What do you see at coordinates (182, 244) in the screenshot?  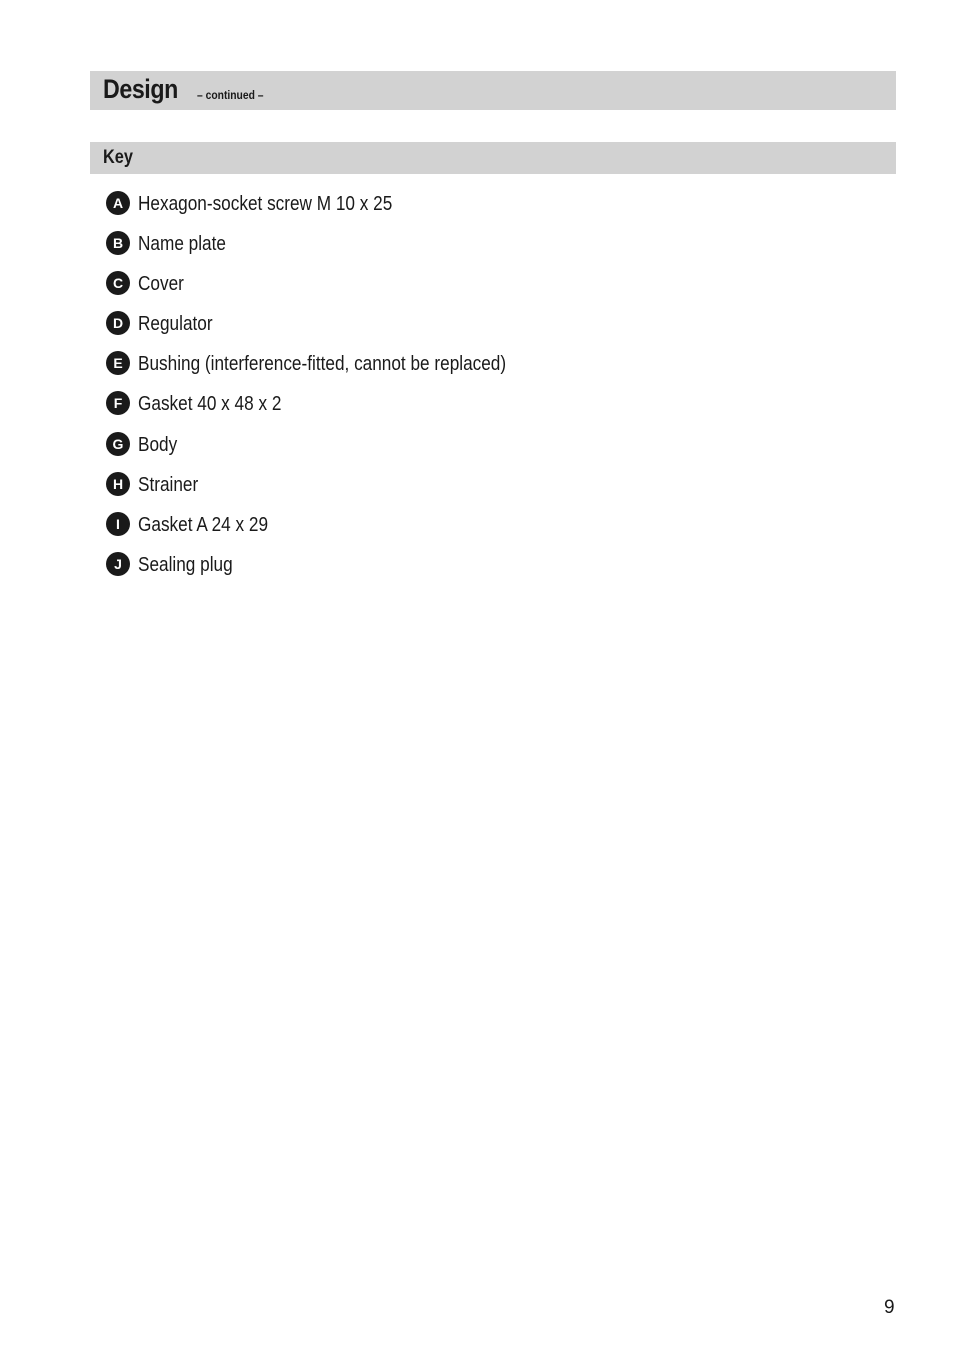 I see `key-item-label: Name plate` at bounding box center [182, 244].